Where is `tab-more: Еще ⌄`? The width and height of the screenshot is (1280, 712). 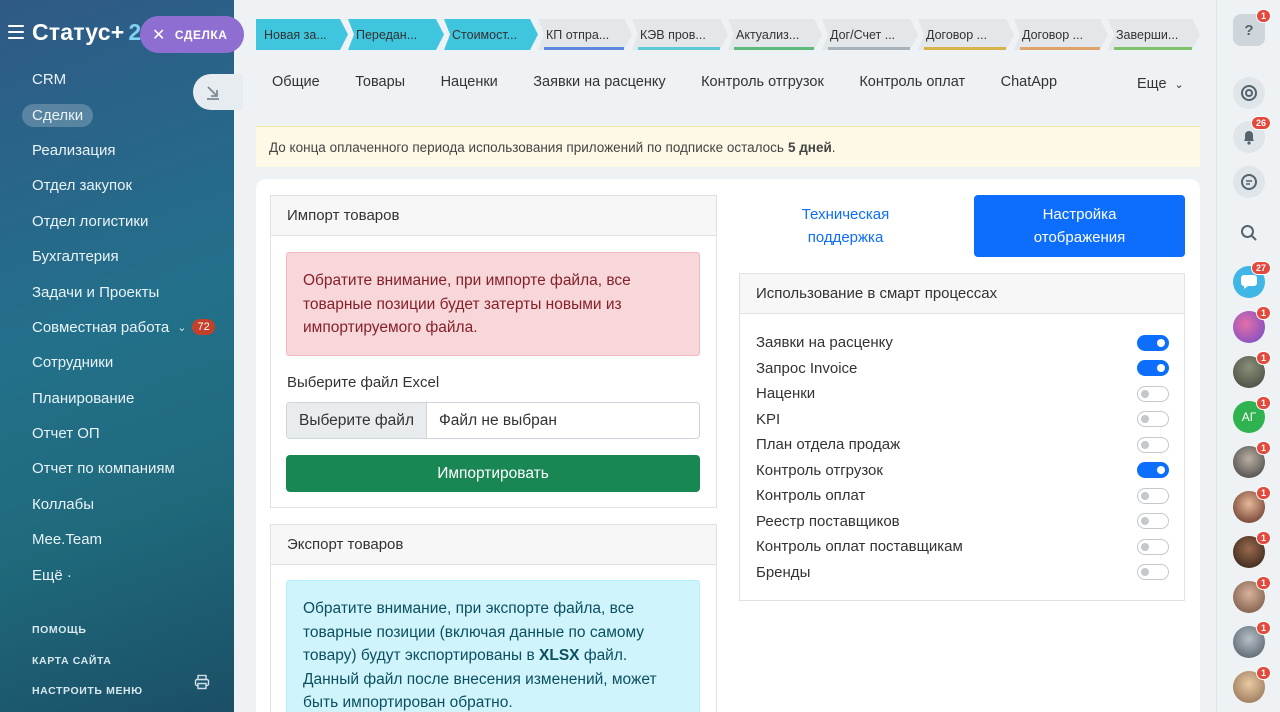
tab-more: Еще ⌄ is located at coordinates (1160, 84).